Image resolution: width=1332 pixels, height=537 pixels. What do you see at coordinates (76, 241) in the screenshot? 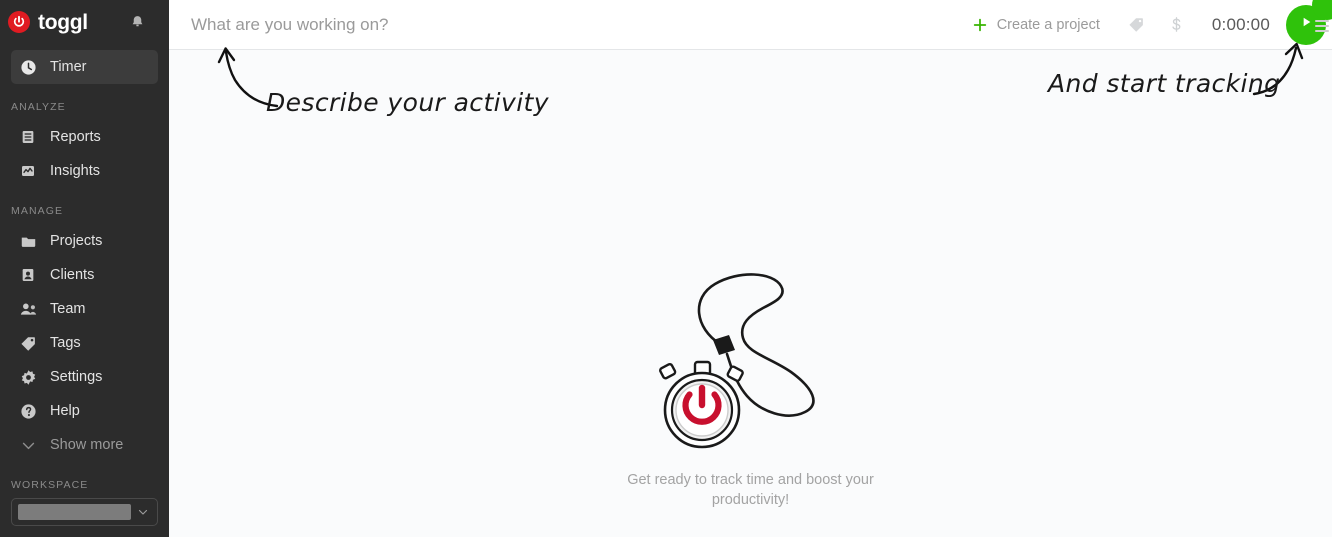
I see `sidebar-item-label: Projects` at bounding box center [76, 241].